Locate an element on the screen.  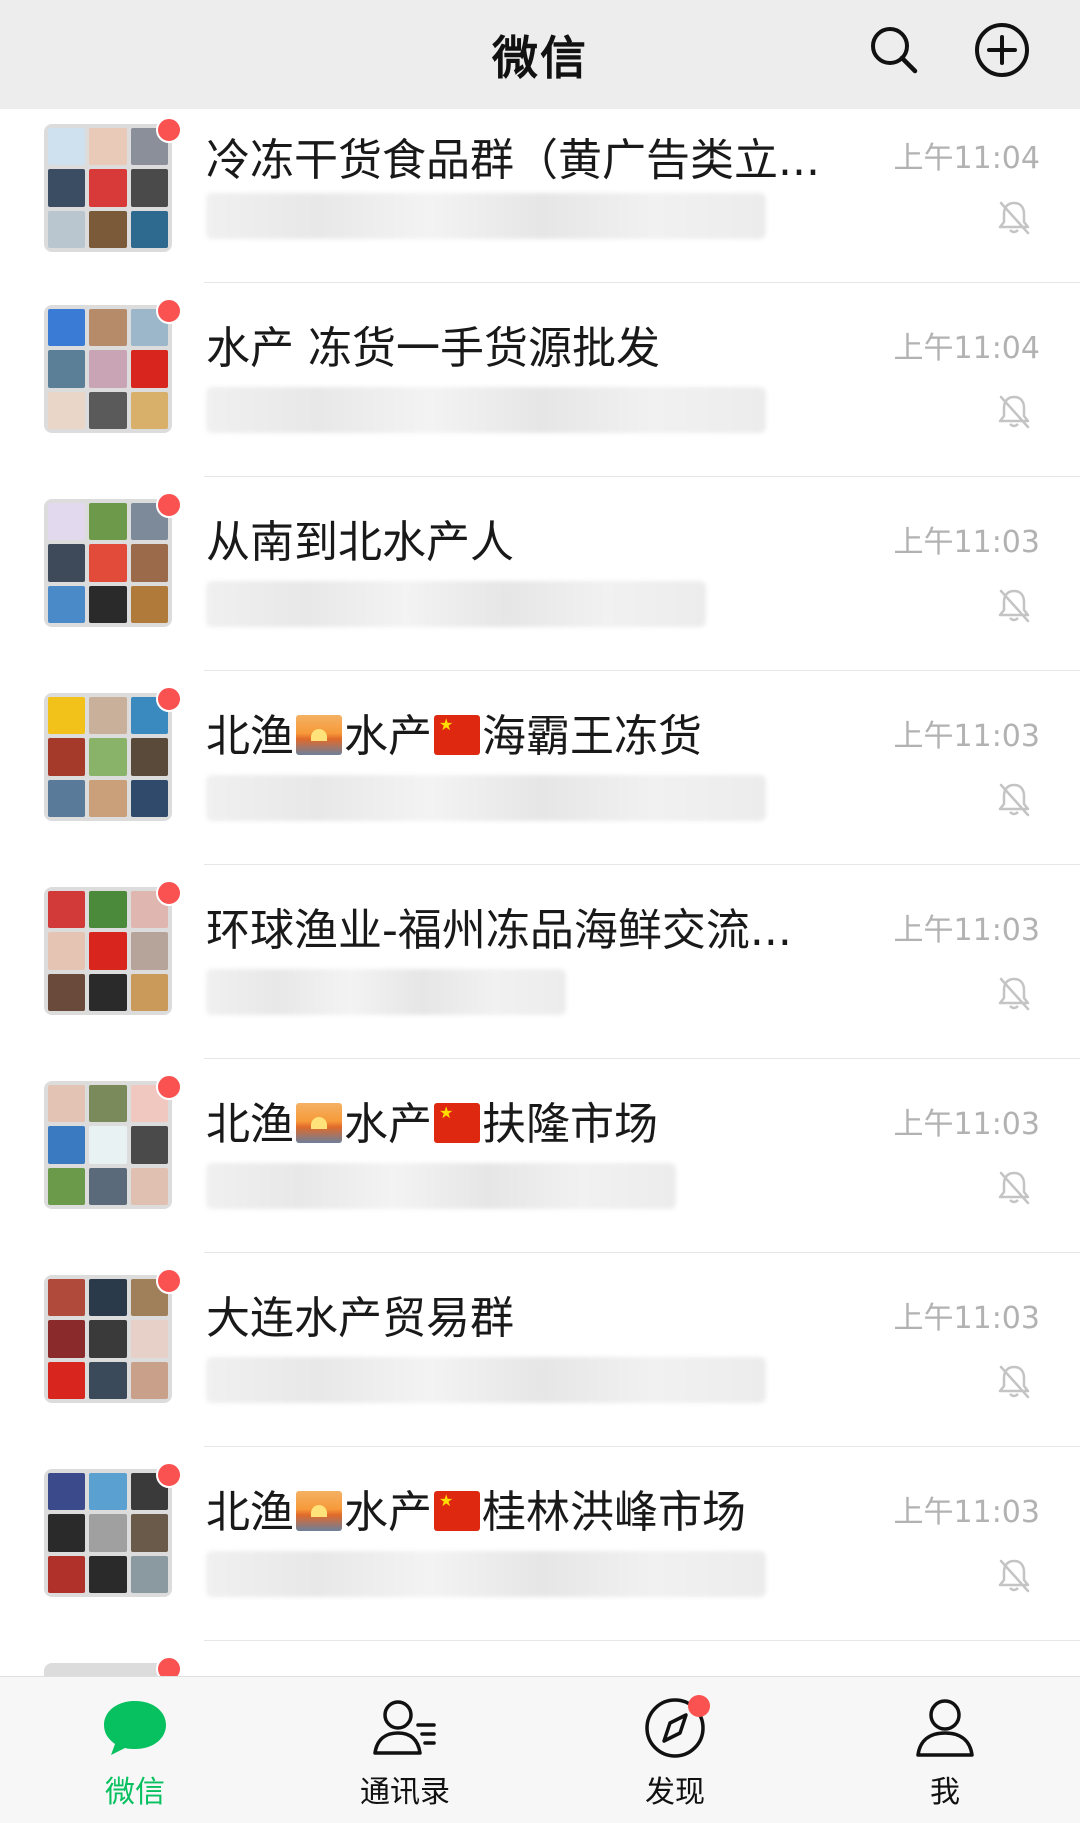
chat-list-item: 北渔水产扶隆市场 上午11:03 is located at coordinates (540, 1156).